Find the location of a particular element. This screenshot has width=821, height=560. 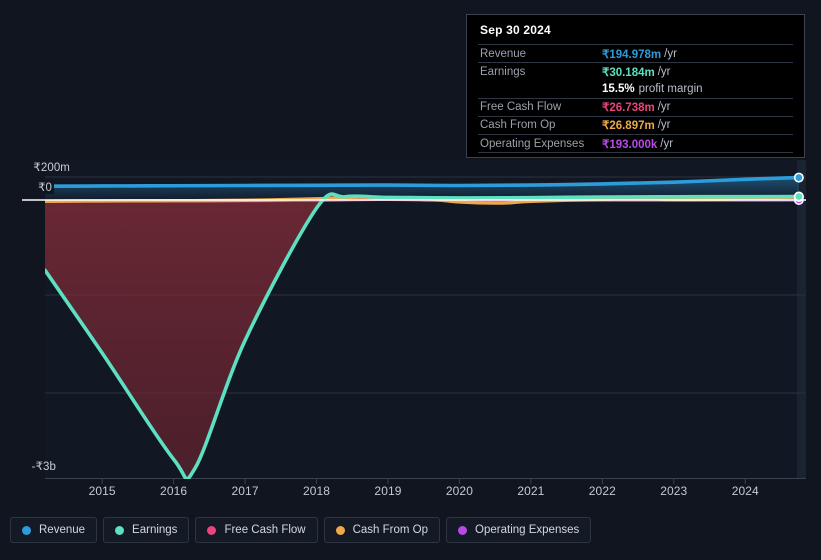

tooltip-row-revenue: Revenue ₹194.978m /yr is located at coordinates (635, 53).